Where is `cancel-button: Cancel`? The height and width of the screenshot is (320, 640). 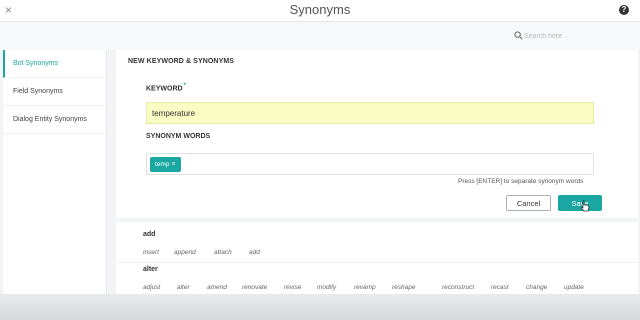
cancel-button: Cancel is located at coordinates (528, 203).